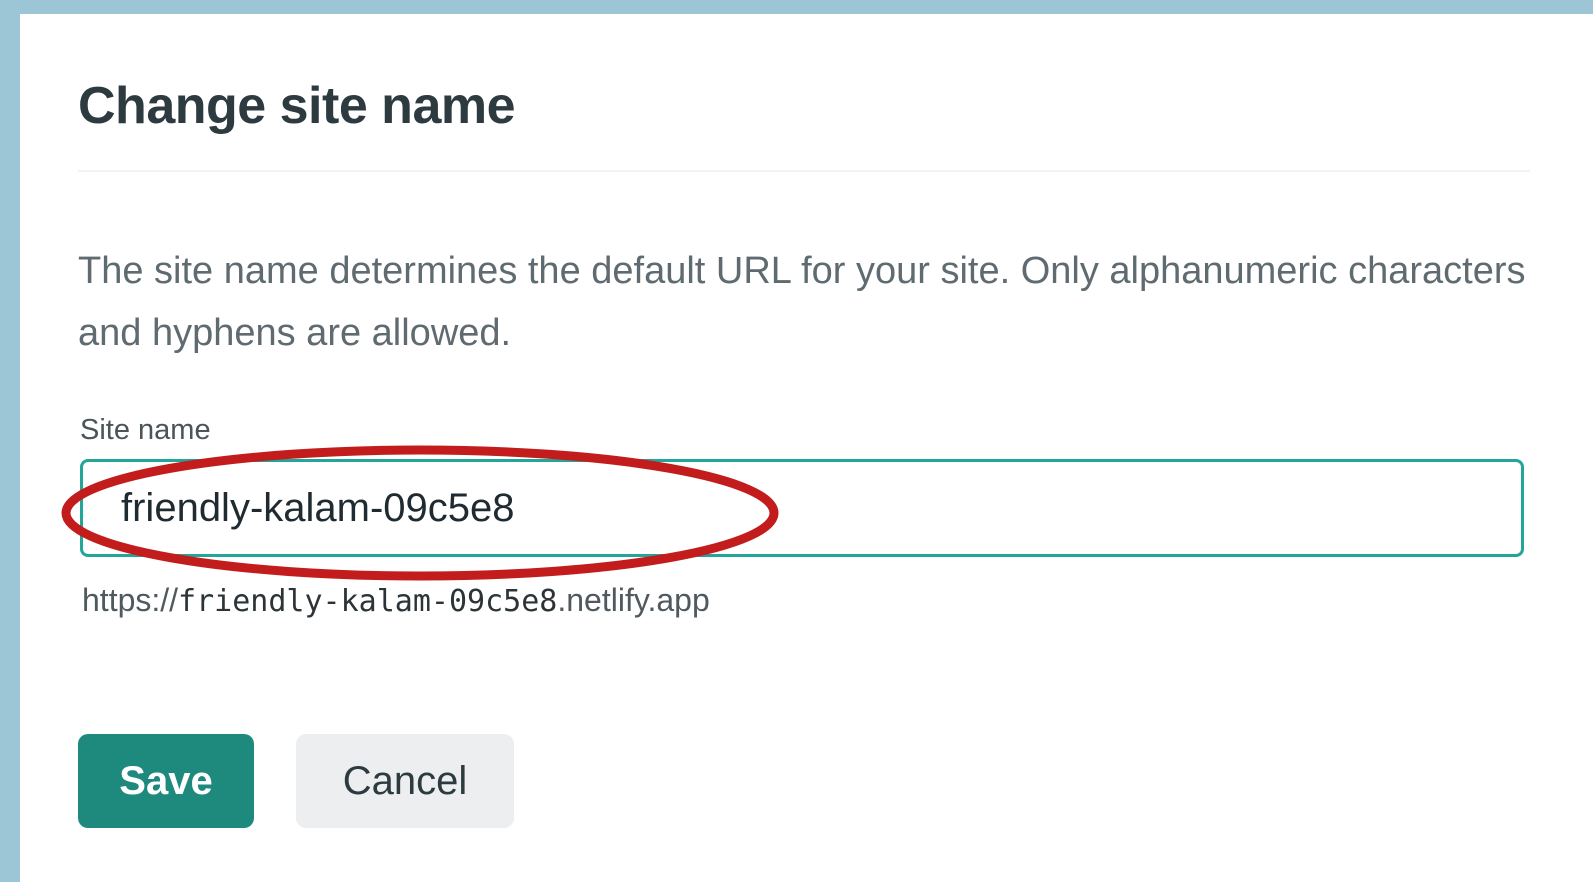  What do you see at coordinates (297, 106) in the screenshot?
I see `dialog-title: Change site name` at bounding box center [297, 106].